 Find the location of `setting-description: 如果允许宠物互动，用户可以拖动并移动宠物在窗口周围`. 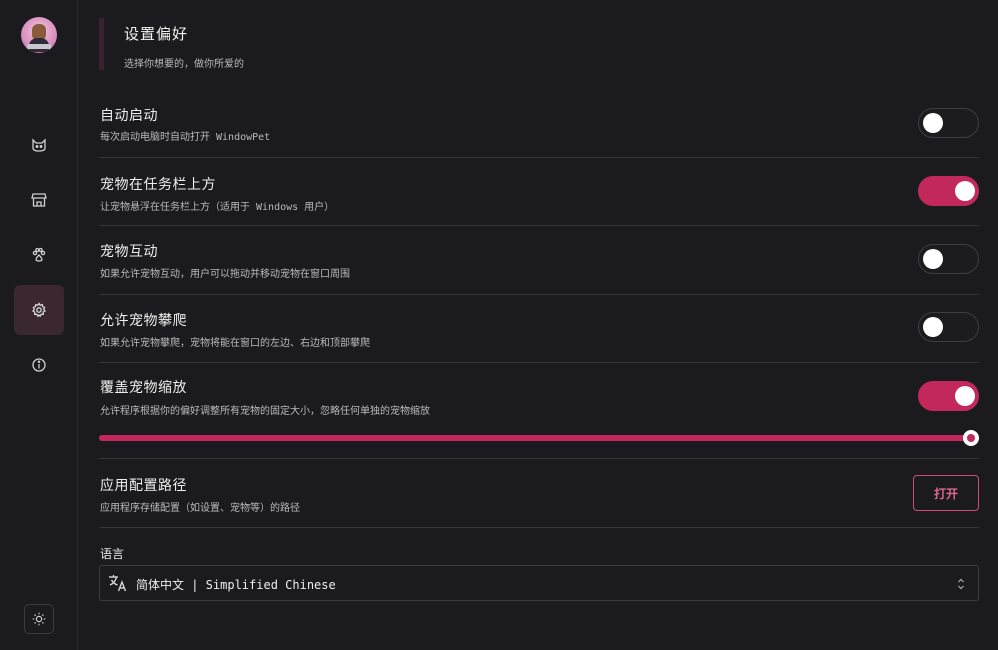

setting-description: 如果允许宠物互动，用户可以拖动并移动宠物在窗口周围 is located at coordinates (225, 274).